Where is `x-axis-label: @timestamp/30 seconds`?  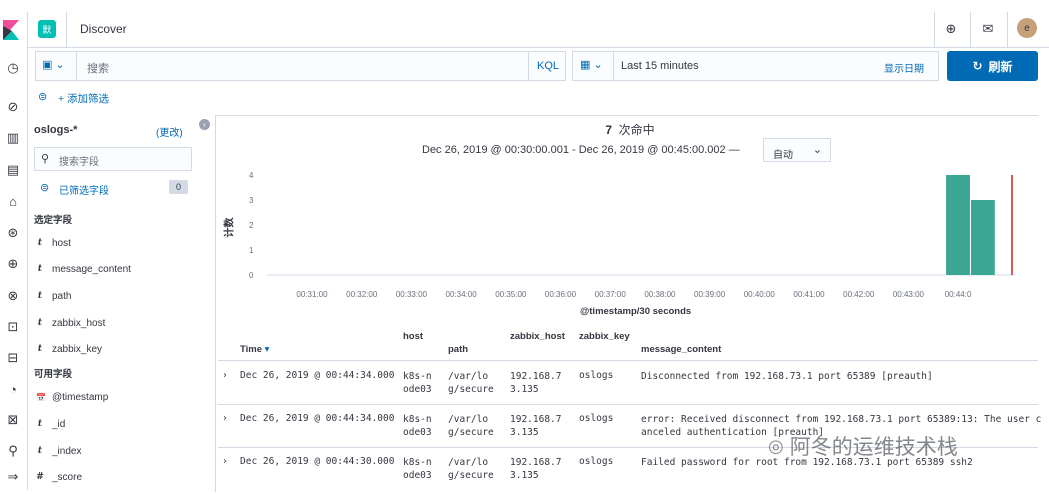
x-axis-label: @timestamp/30 seconds is located at coordinates (636, 311).